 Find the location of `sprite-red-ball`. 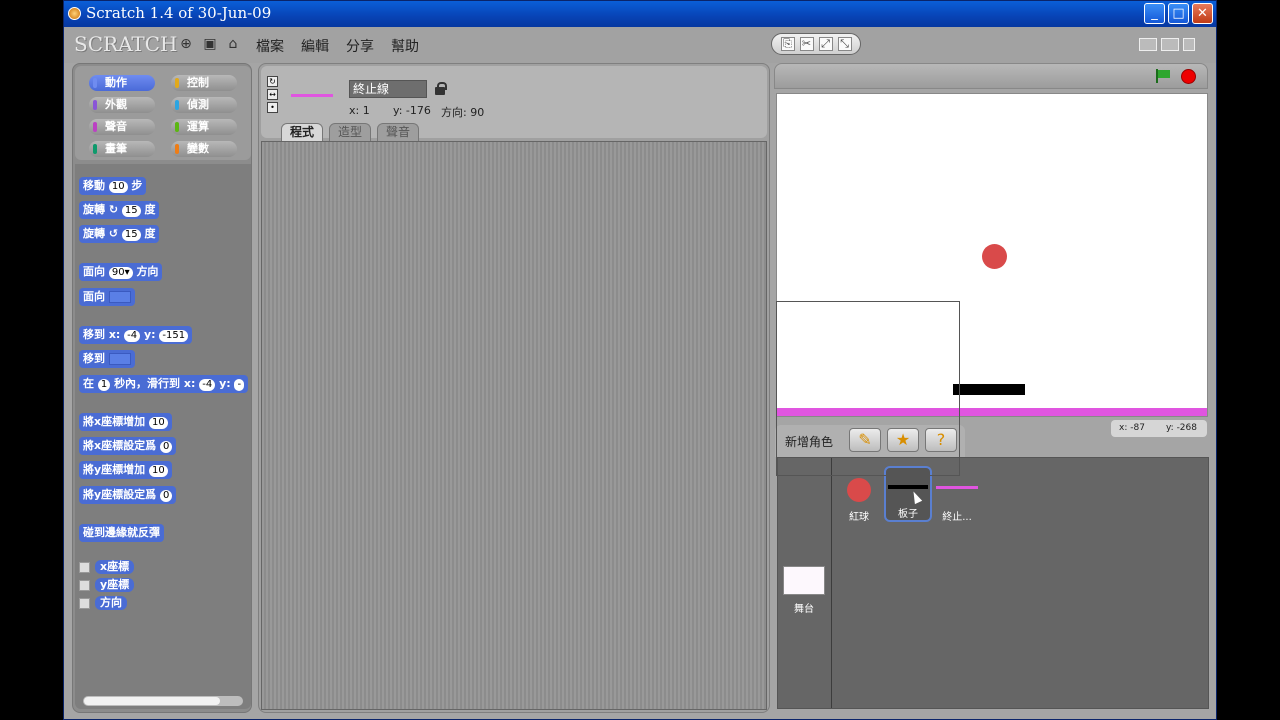

sprite-red-ball is located at coordinates (994, 256).